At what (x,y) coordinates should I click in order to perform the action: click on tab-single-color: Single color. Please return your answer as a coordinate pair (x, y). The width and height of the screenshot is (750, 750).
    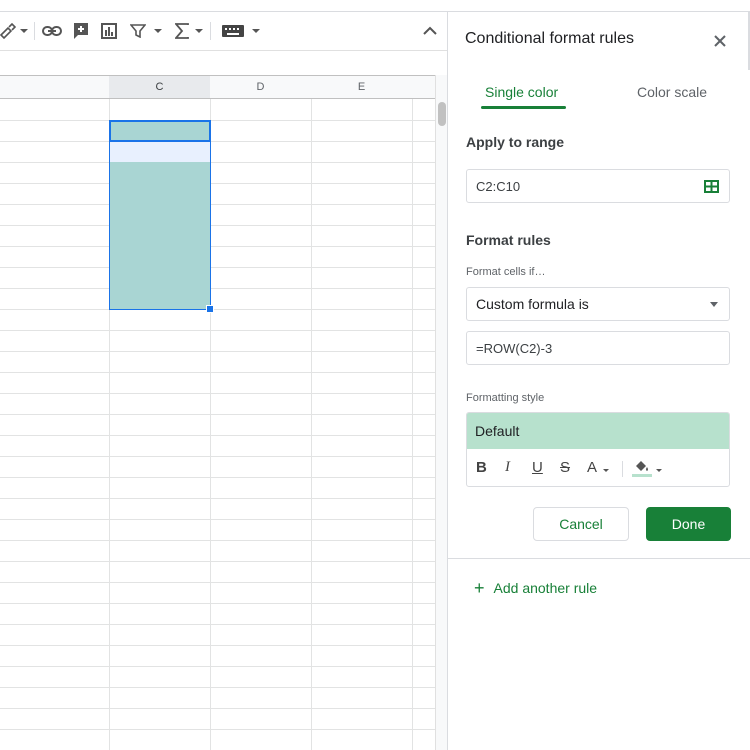
    Looking at the image, I should click on (521, 92).